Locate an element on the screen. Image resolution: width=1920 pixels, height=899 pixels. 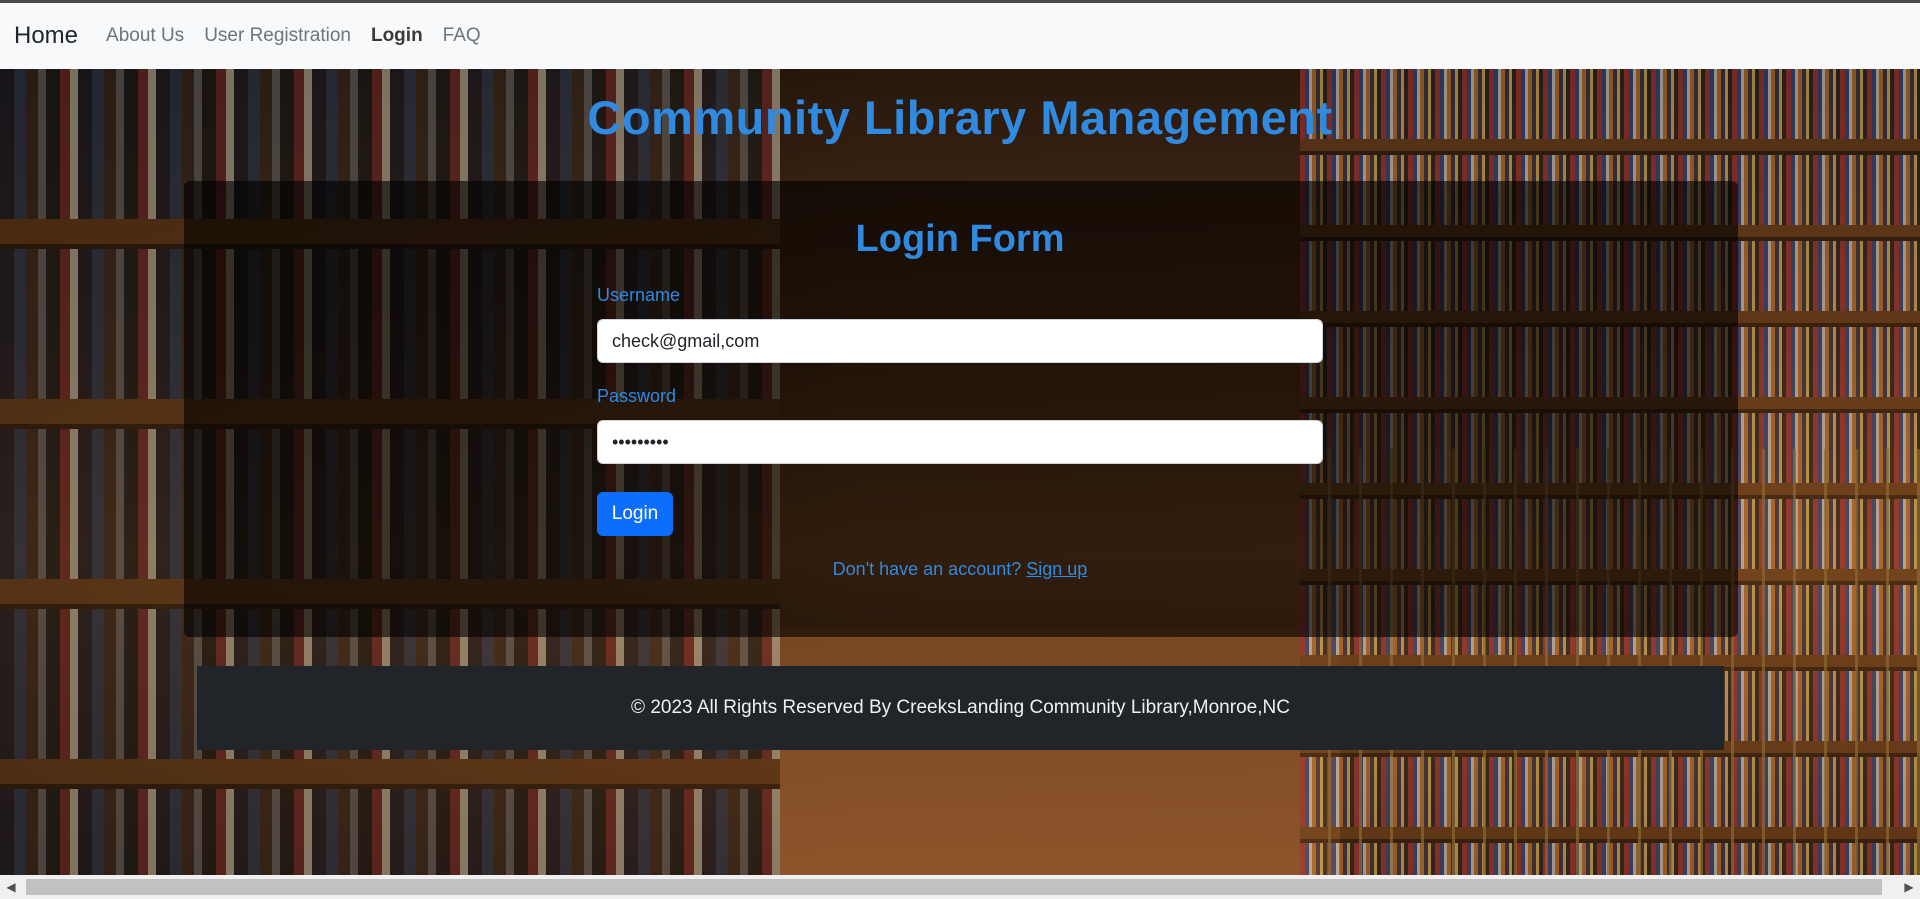
nav-login-link: Login is located at coordinates (397, 36).